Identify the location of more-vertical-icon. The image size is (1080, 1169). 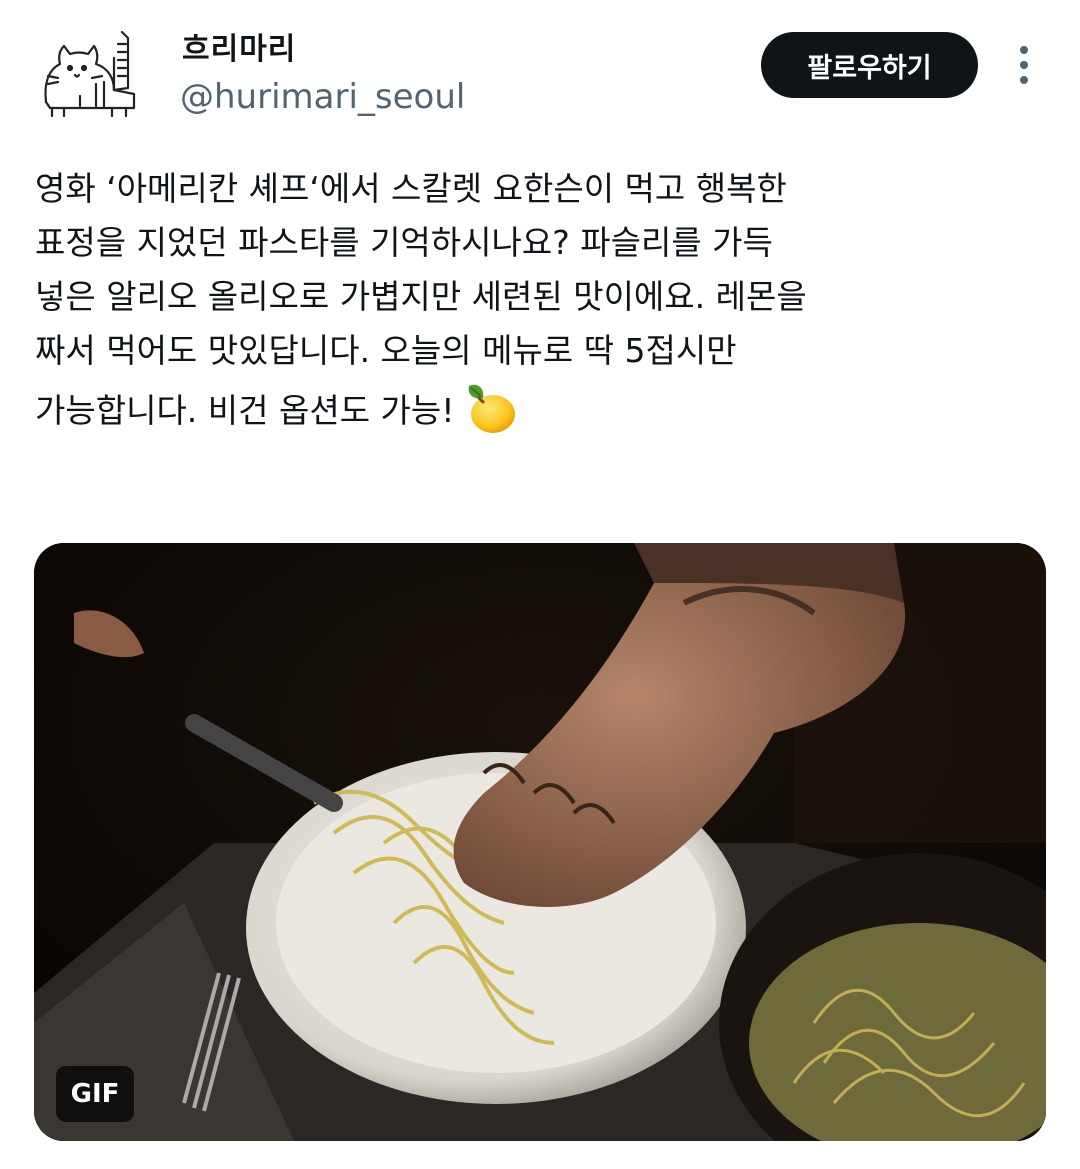
(1024, 65).